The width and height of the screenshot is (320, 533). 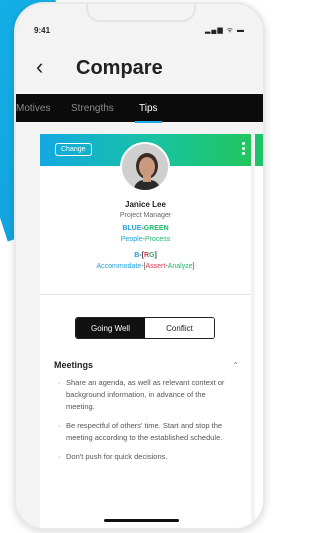 I want to click on tab-tips: Tips, so click(x=148, y=113).